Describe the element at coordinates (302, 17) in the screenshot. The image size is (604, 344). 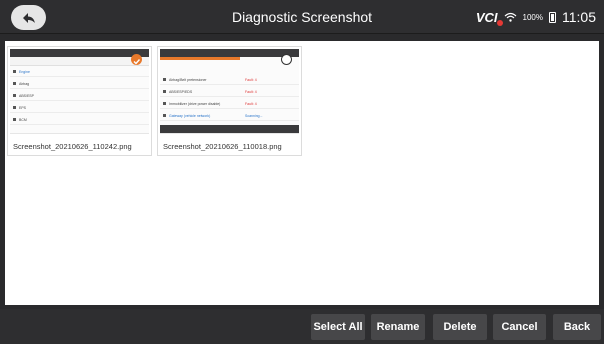
I see `top-bar: Diagnostic Screenshot VCI 100% 11:05` at that location.